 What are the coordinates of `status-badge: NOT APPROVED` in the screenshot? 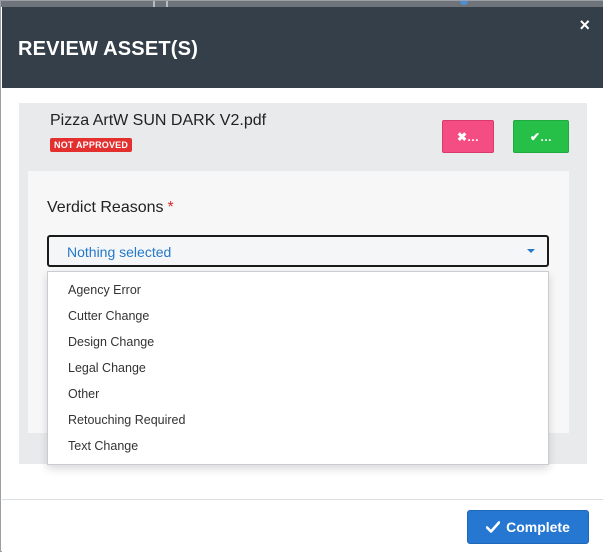 It's located at (91, 145).